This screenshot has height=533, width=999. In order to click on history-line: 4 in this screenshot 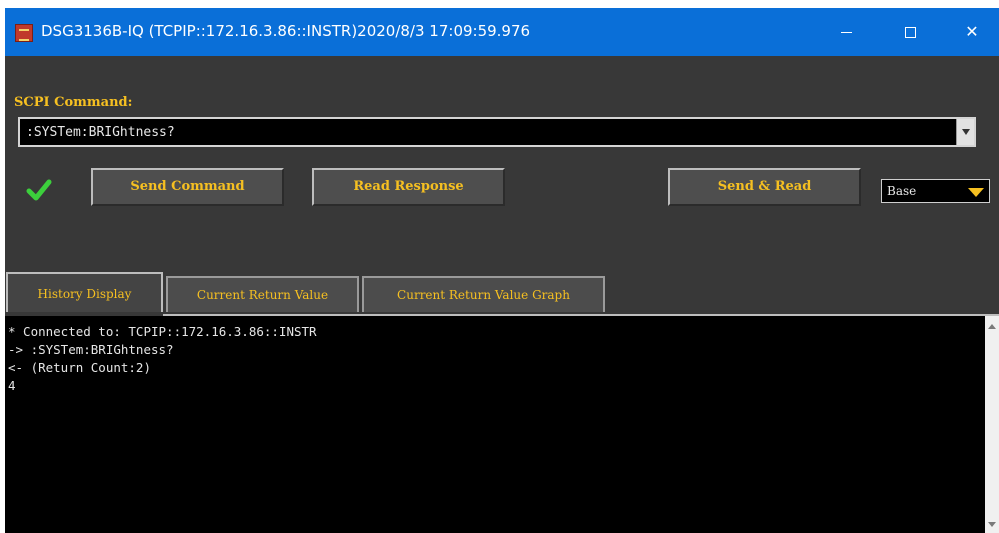, I will do `click(12, 385)`.